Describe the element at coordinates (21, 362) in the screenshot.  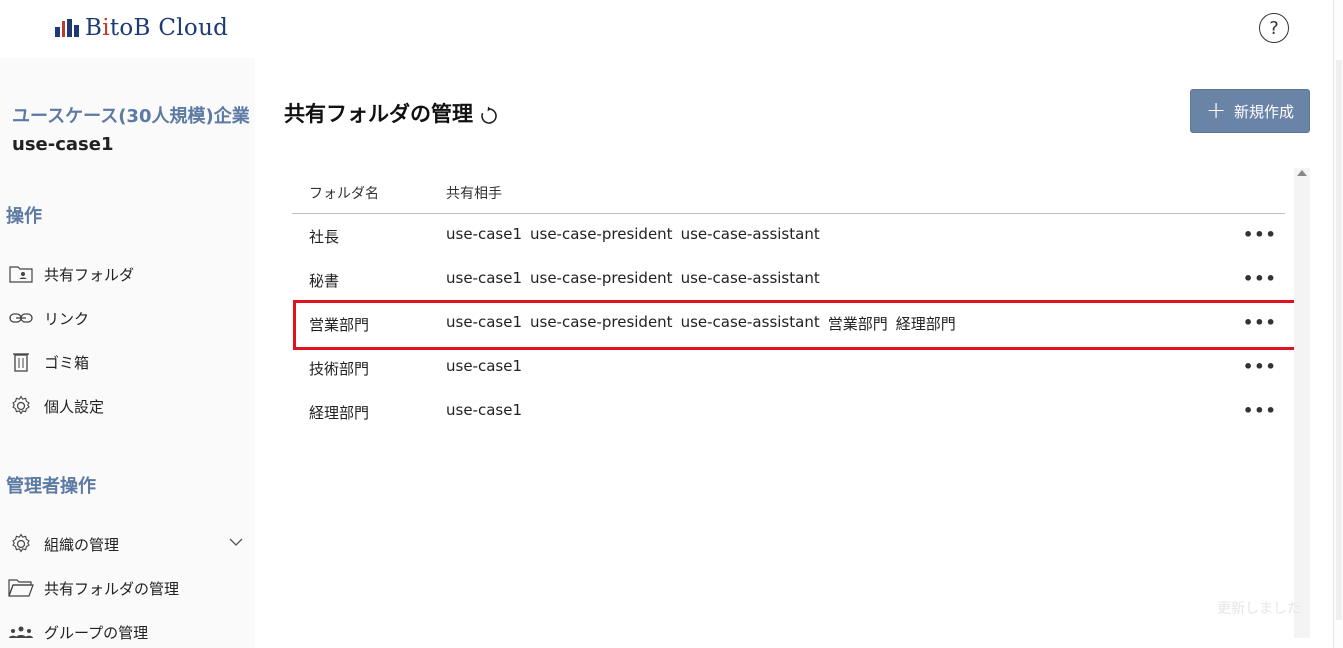
I see `trash-icon` at that location.